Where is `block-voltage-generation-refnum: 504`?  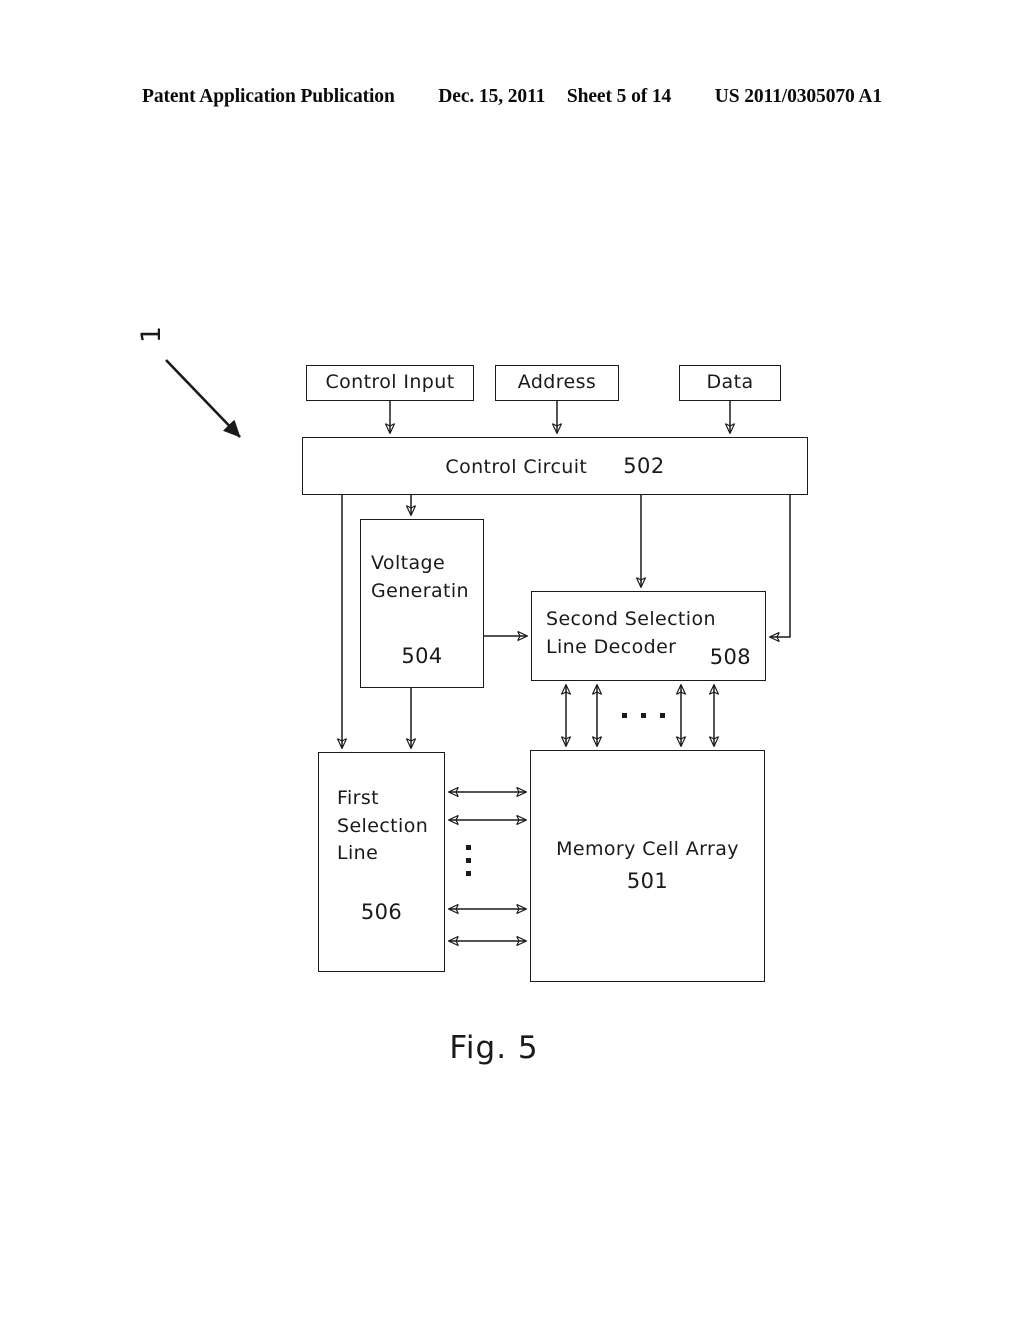
block-voltage-generation-refnum: 504 is located at coordinates (422, 655).